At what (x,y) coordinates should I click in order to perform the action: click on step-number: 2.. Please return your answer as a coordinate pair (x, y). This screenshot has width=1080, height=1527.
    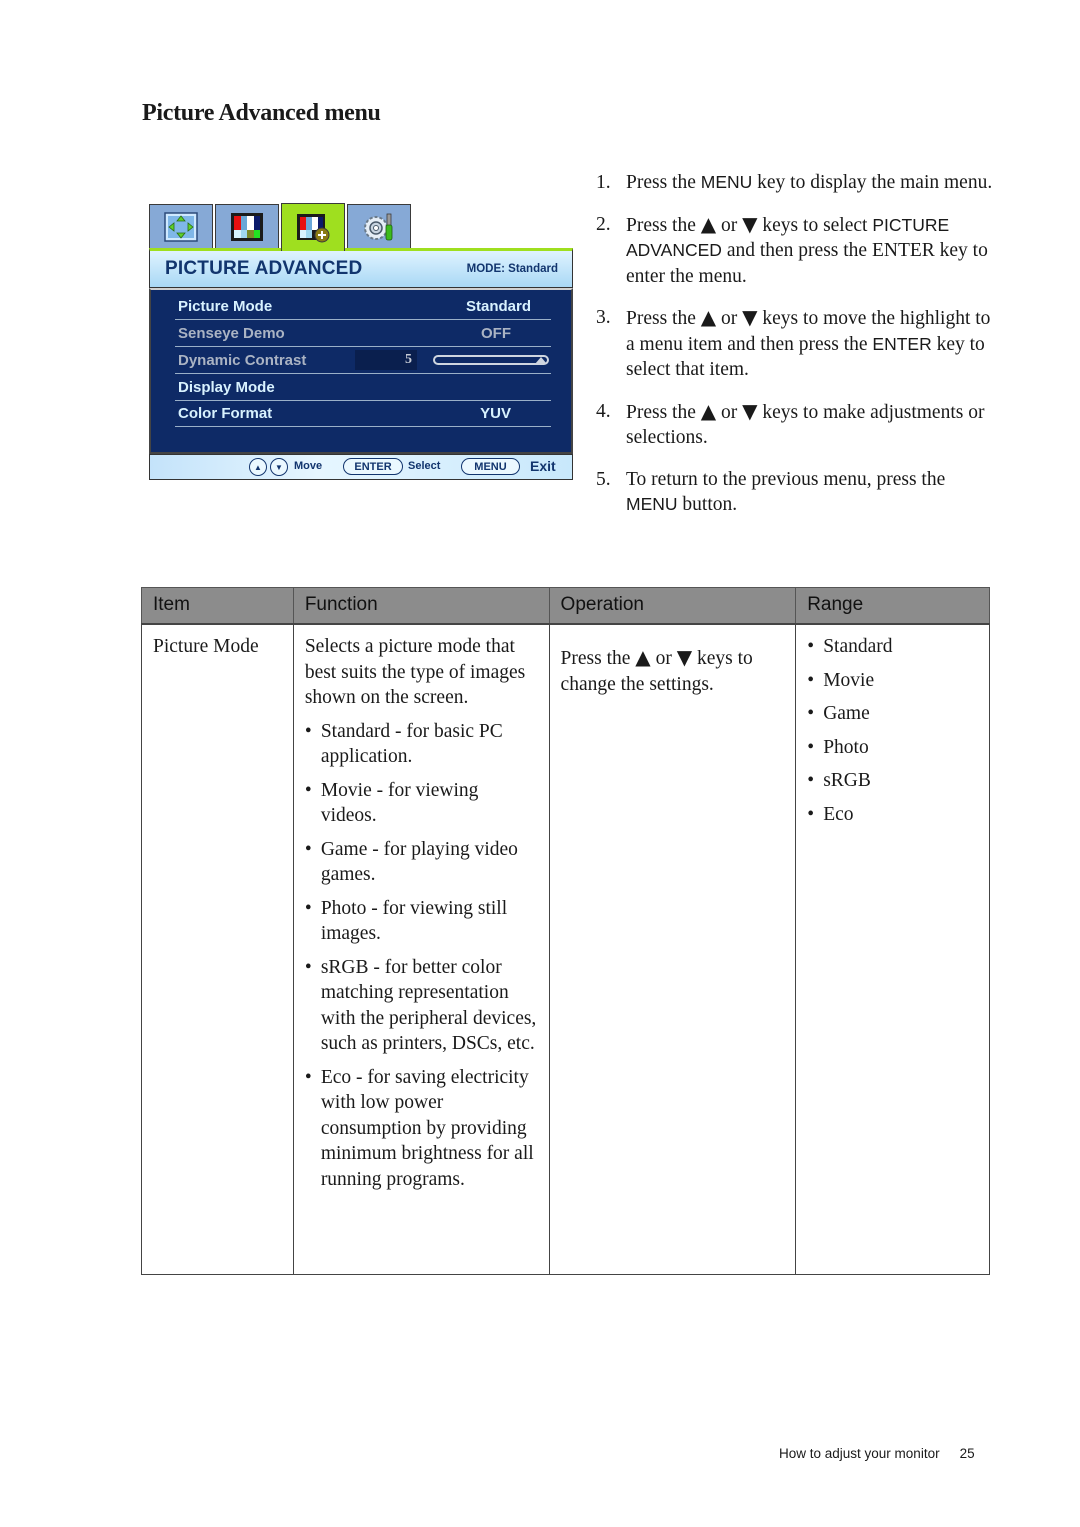
    Looking at the image, I should click on (603, 224).